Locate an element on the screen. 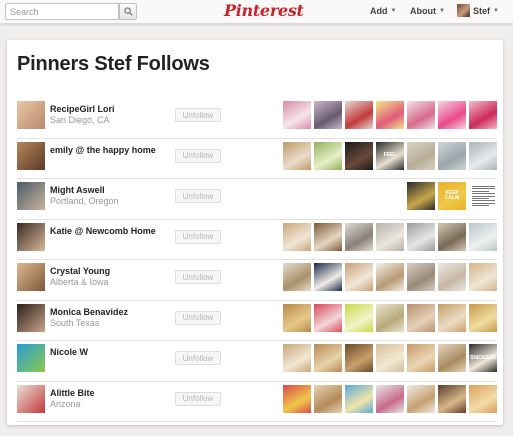  nav-user-label: Stef is located at coordinates (482, 10).